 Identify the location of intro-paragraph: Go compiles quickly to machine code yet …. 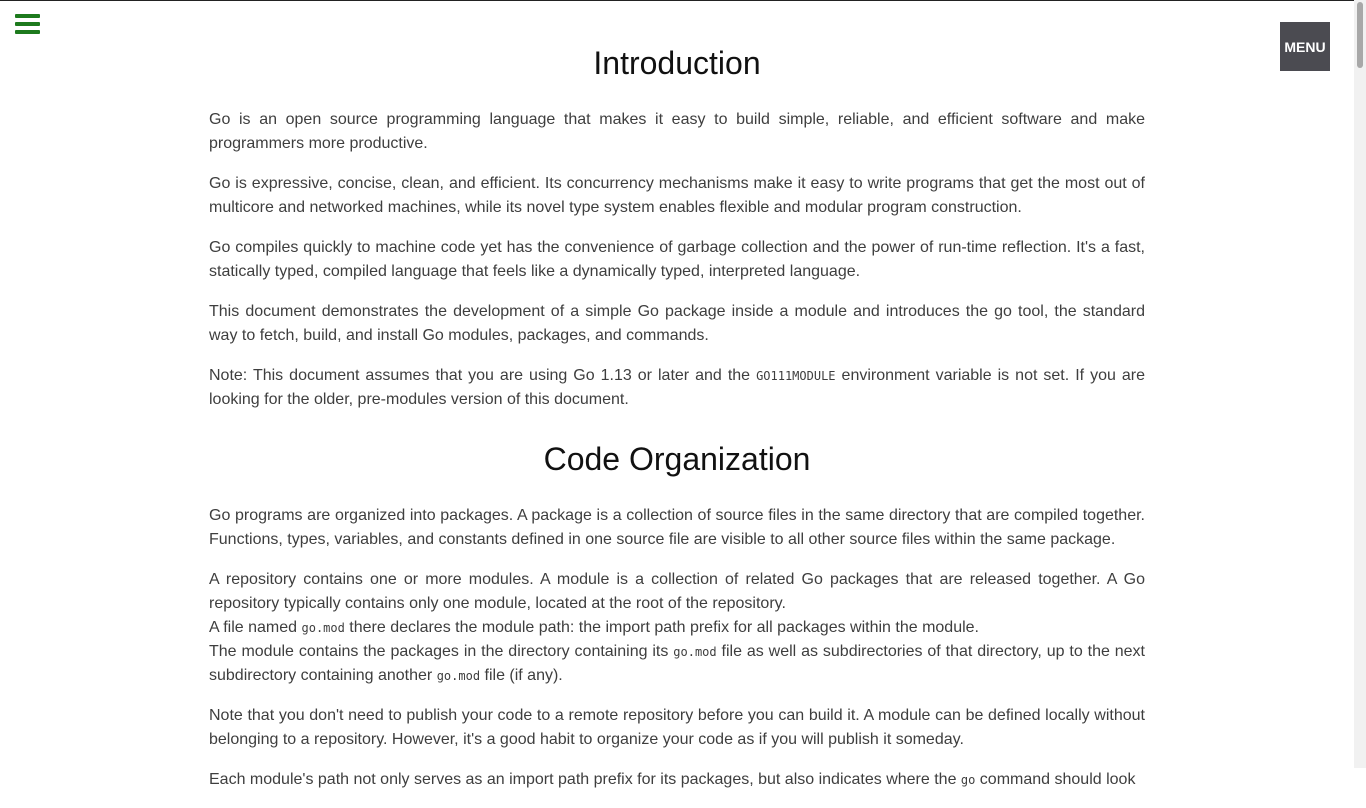
(677, 259).